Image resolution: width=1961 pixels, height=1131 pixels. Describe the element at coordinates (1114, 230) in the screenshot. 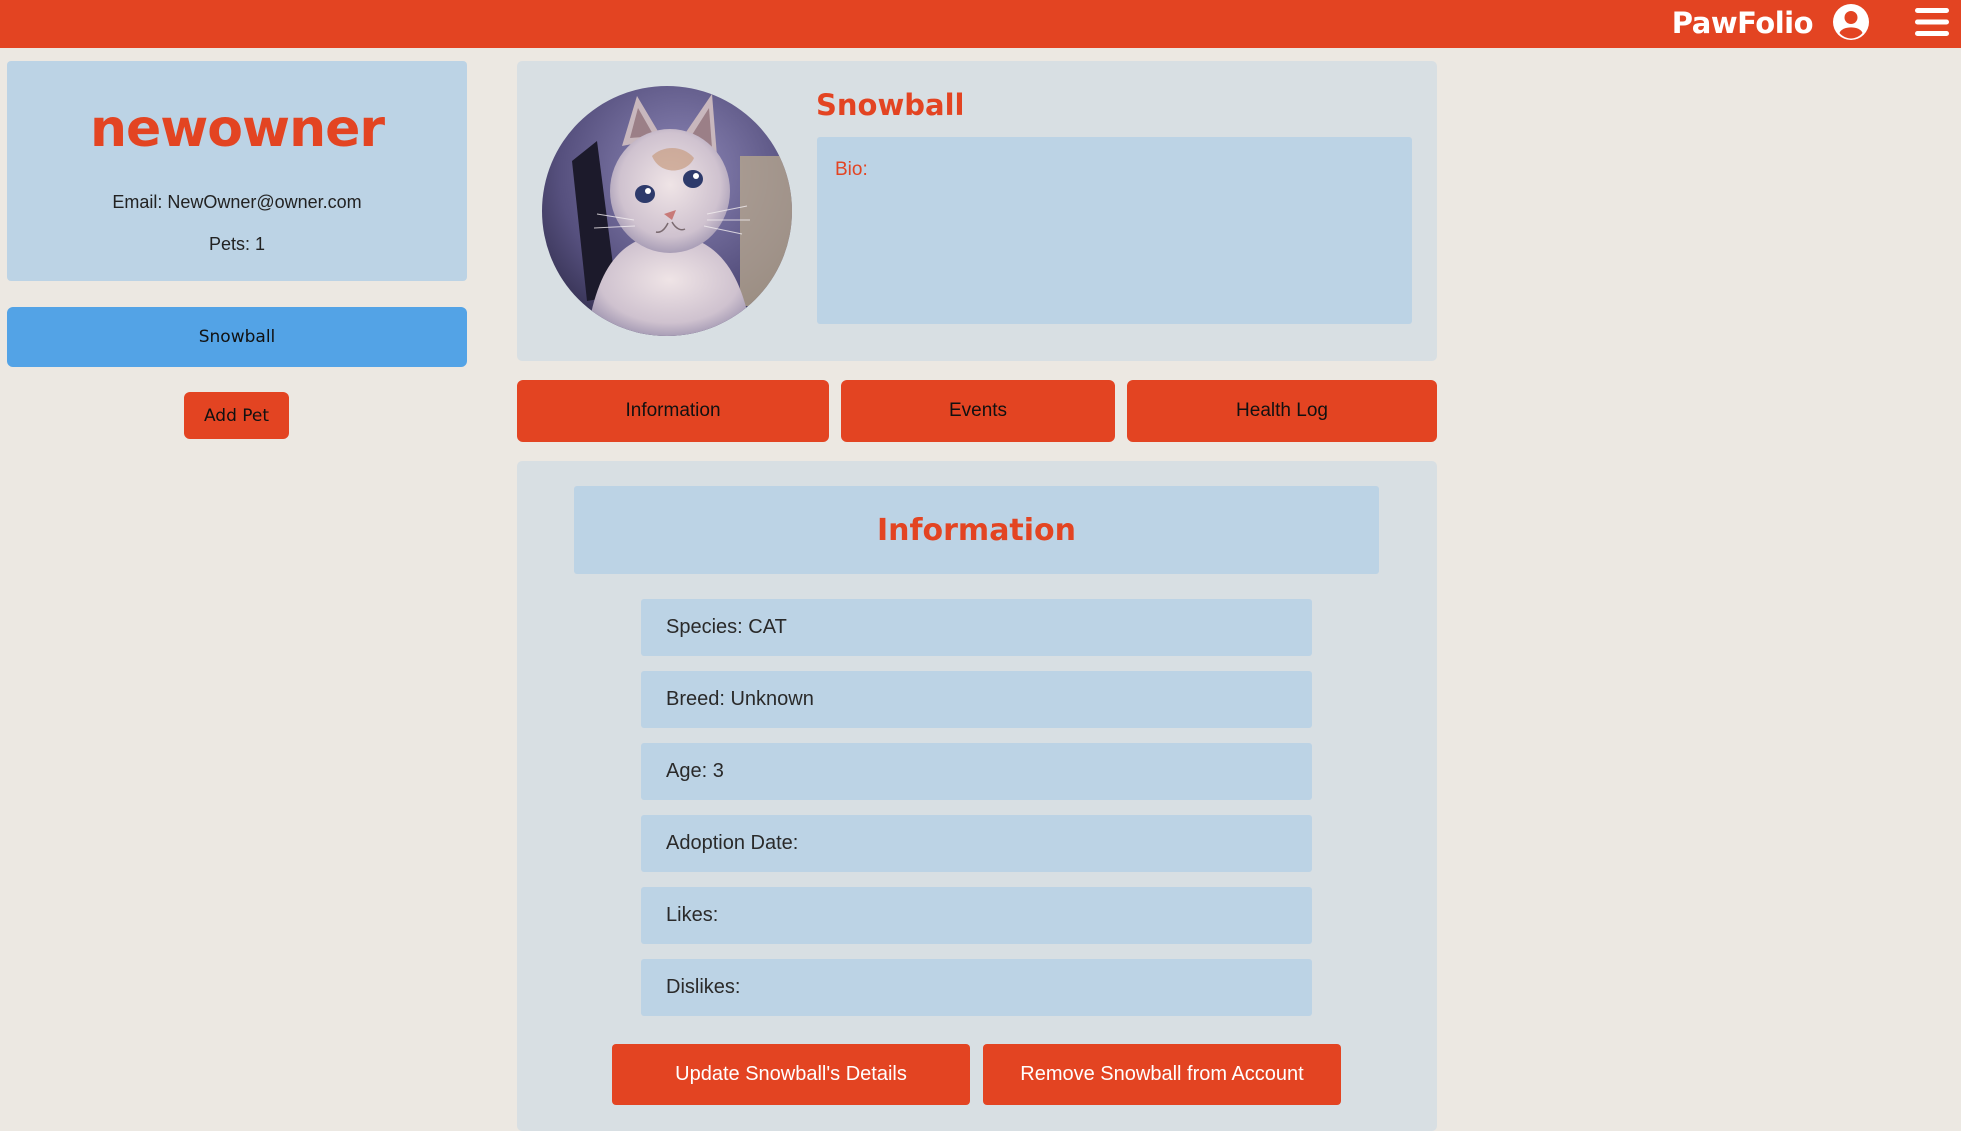

I see `pet-bio-box: Bio:` at that location.